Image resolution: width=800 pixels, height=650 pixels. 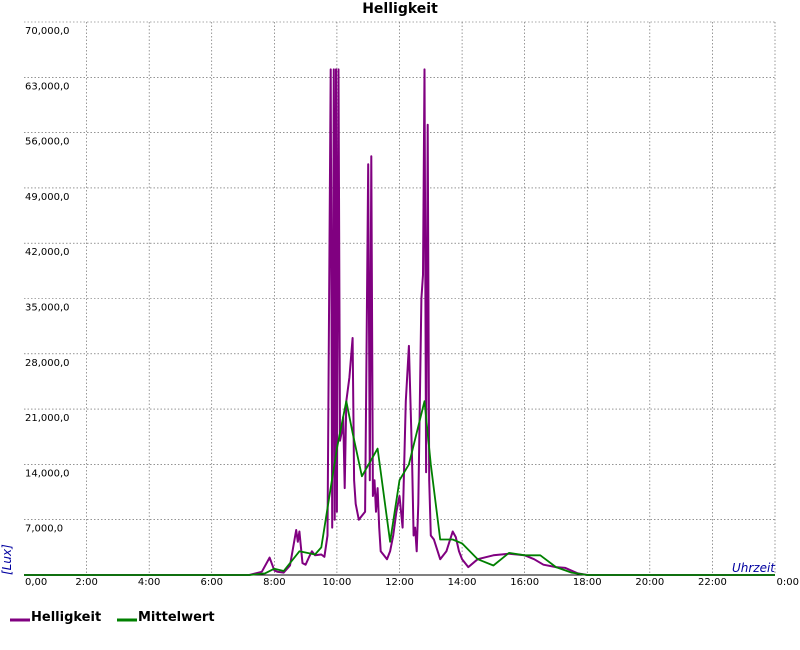 I want to click on y-tick-label-3: 28,000,0, so click(x=47, y=363).